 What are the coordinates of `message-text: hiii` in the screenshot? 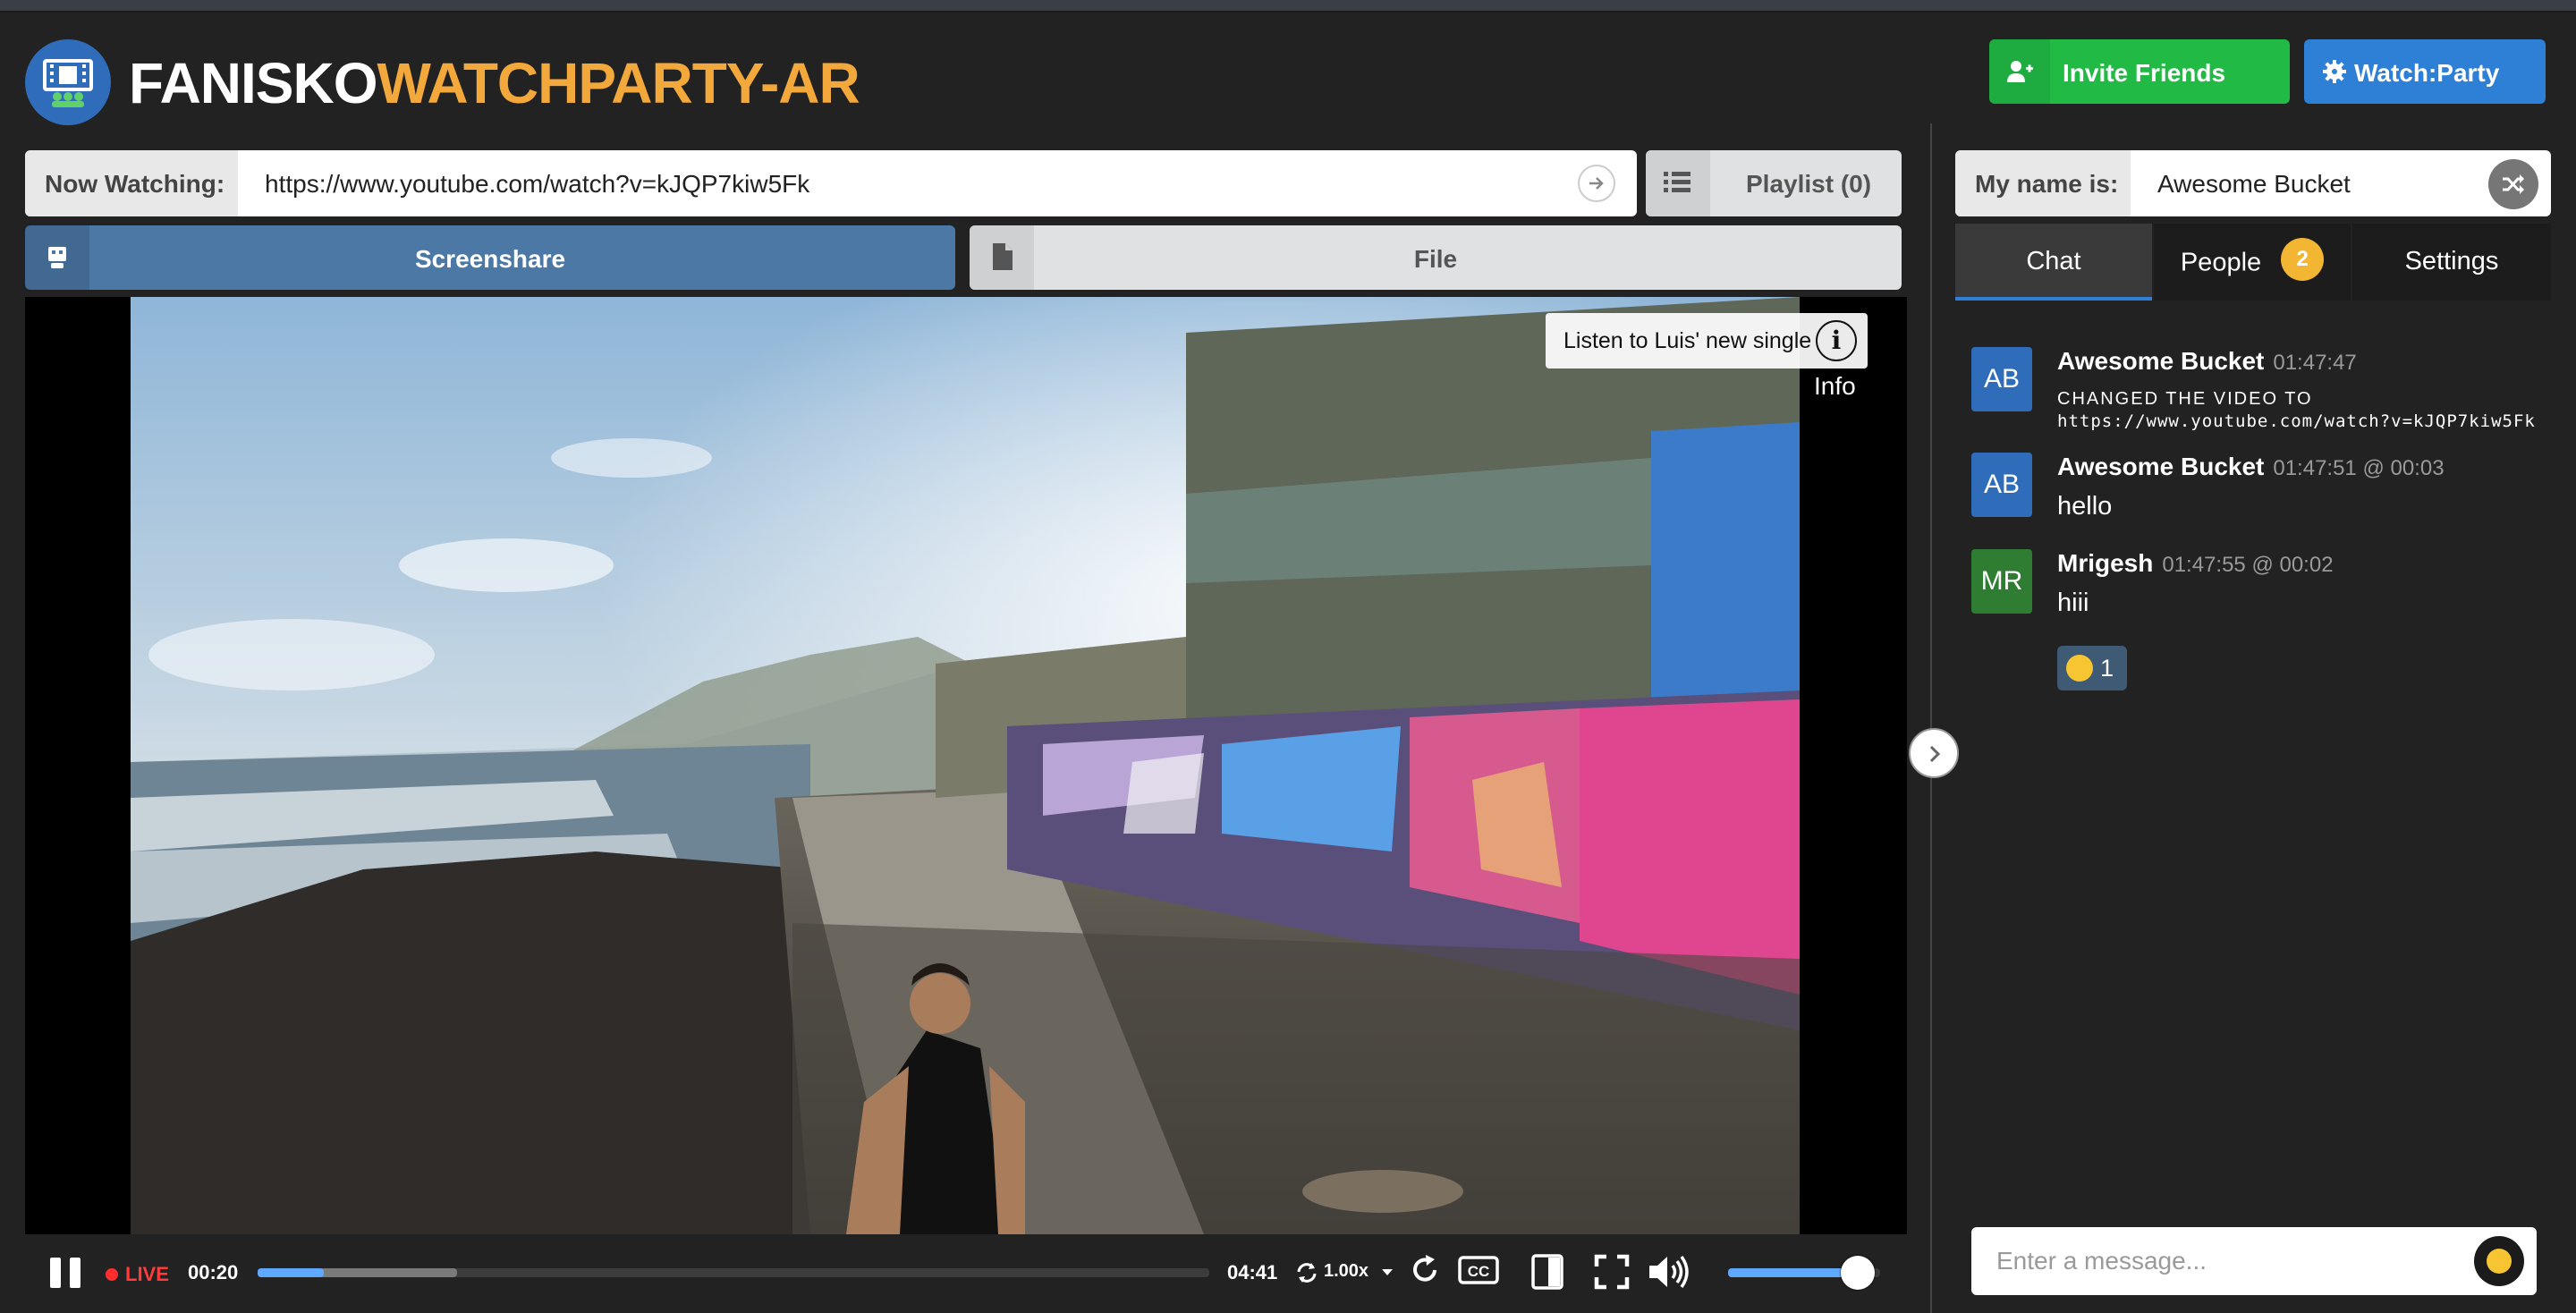 It's located at (2073, 603).